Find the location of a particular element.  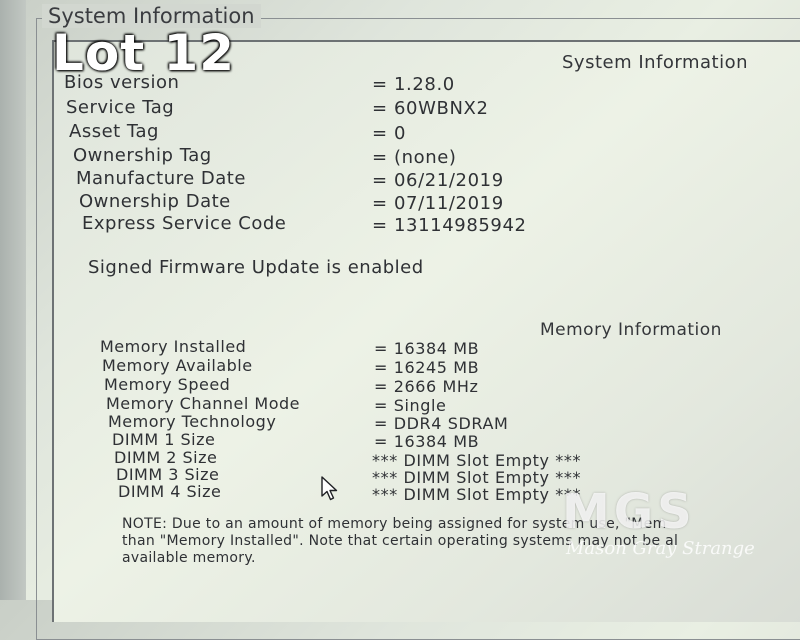

row-label-memory-channel-mode: Memory Channel Mode is located at coordinates (203, 403).